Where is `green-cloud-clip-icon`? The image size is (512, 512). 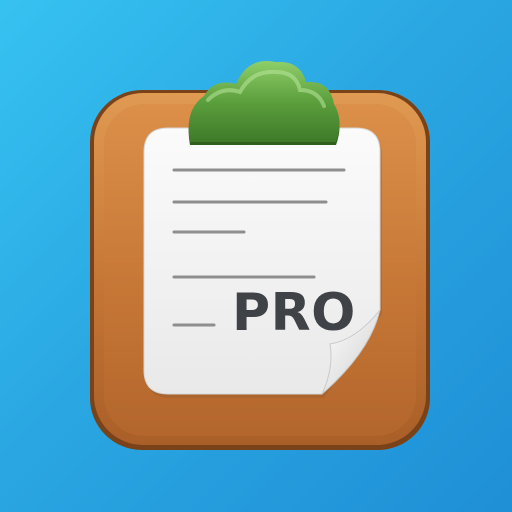 green-cloud-clip-icon is located at coordinates (264, 102).